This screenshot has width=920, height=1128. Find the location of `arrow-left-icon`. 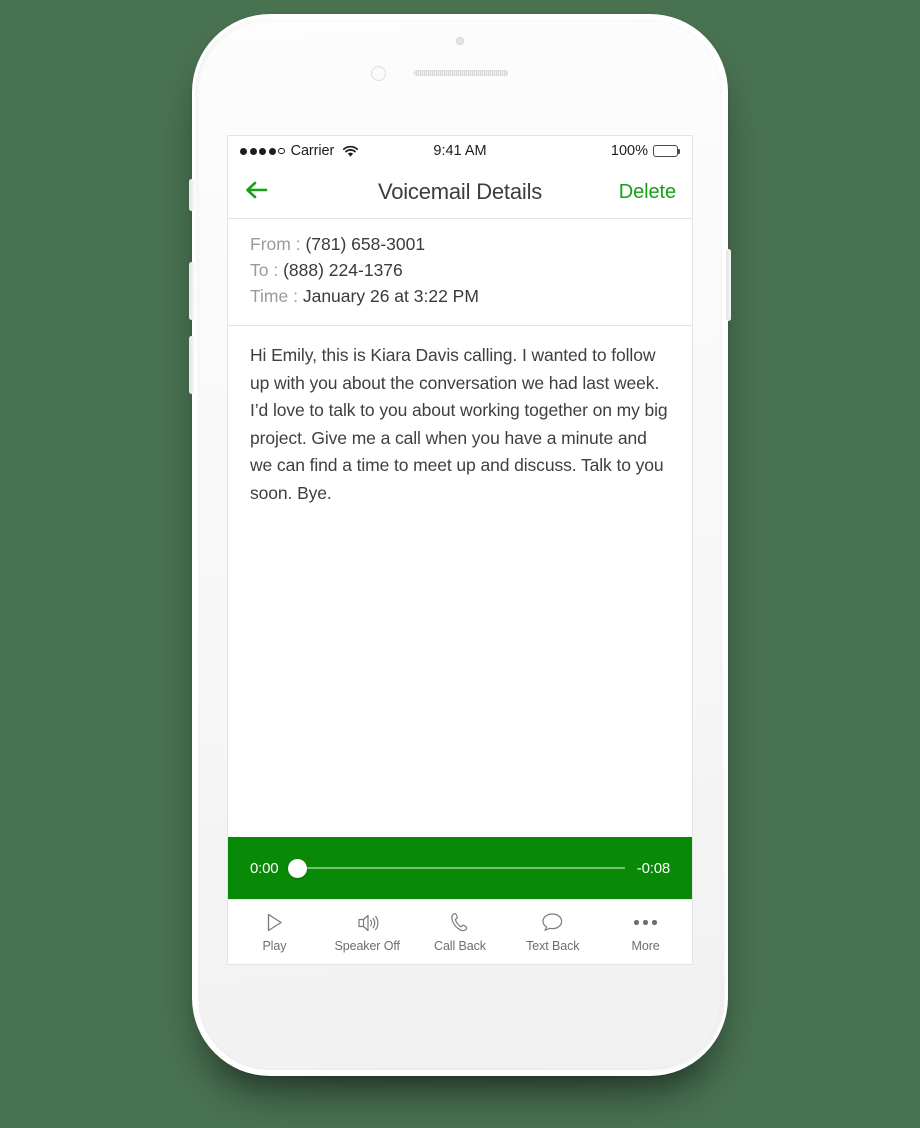

arrow-left-icon is located at coordinates (257, 192).